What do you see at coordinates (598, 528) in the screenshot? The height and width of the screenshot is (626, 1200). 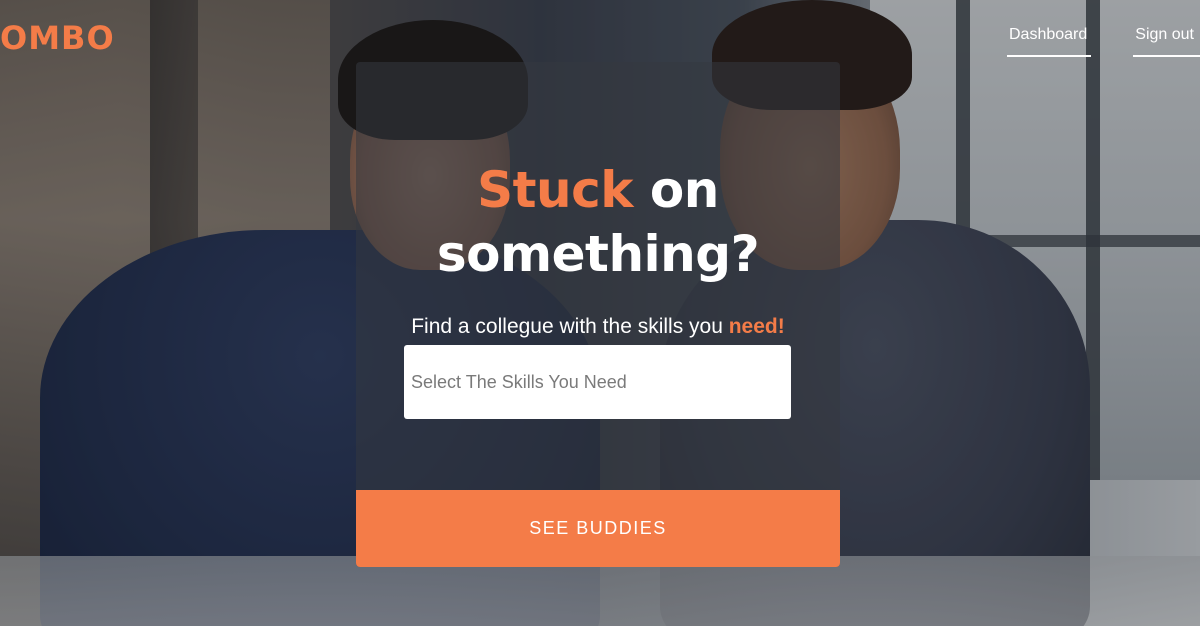 I see `see-buddies-button: SEE BUDDIES` at bounding box center [598, 528].